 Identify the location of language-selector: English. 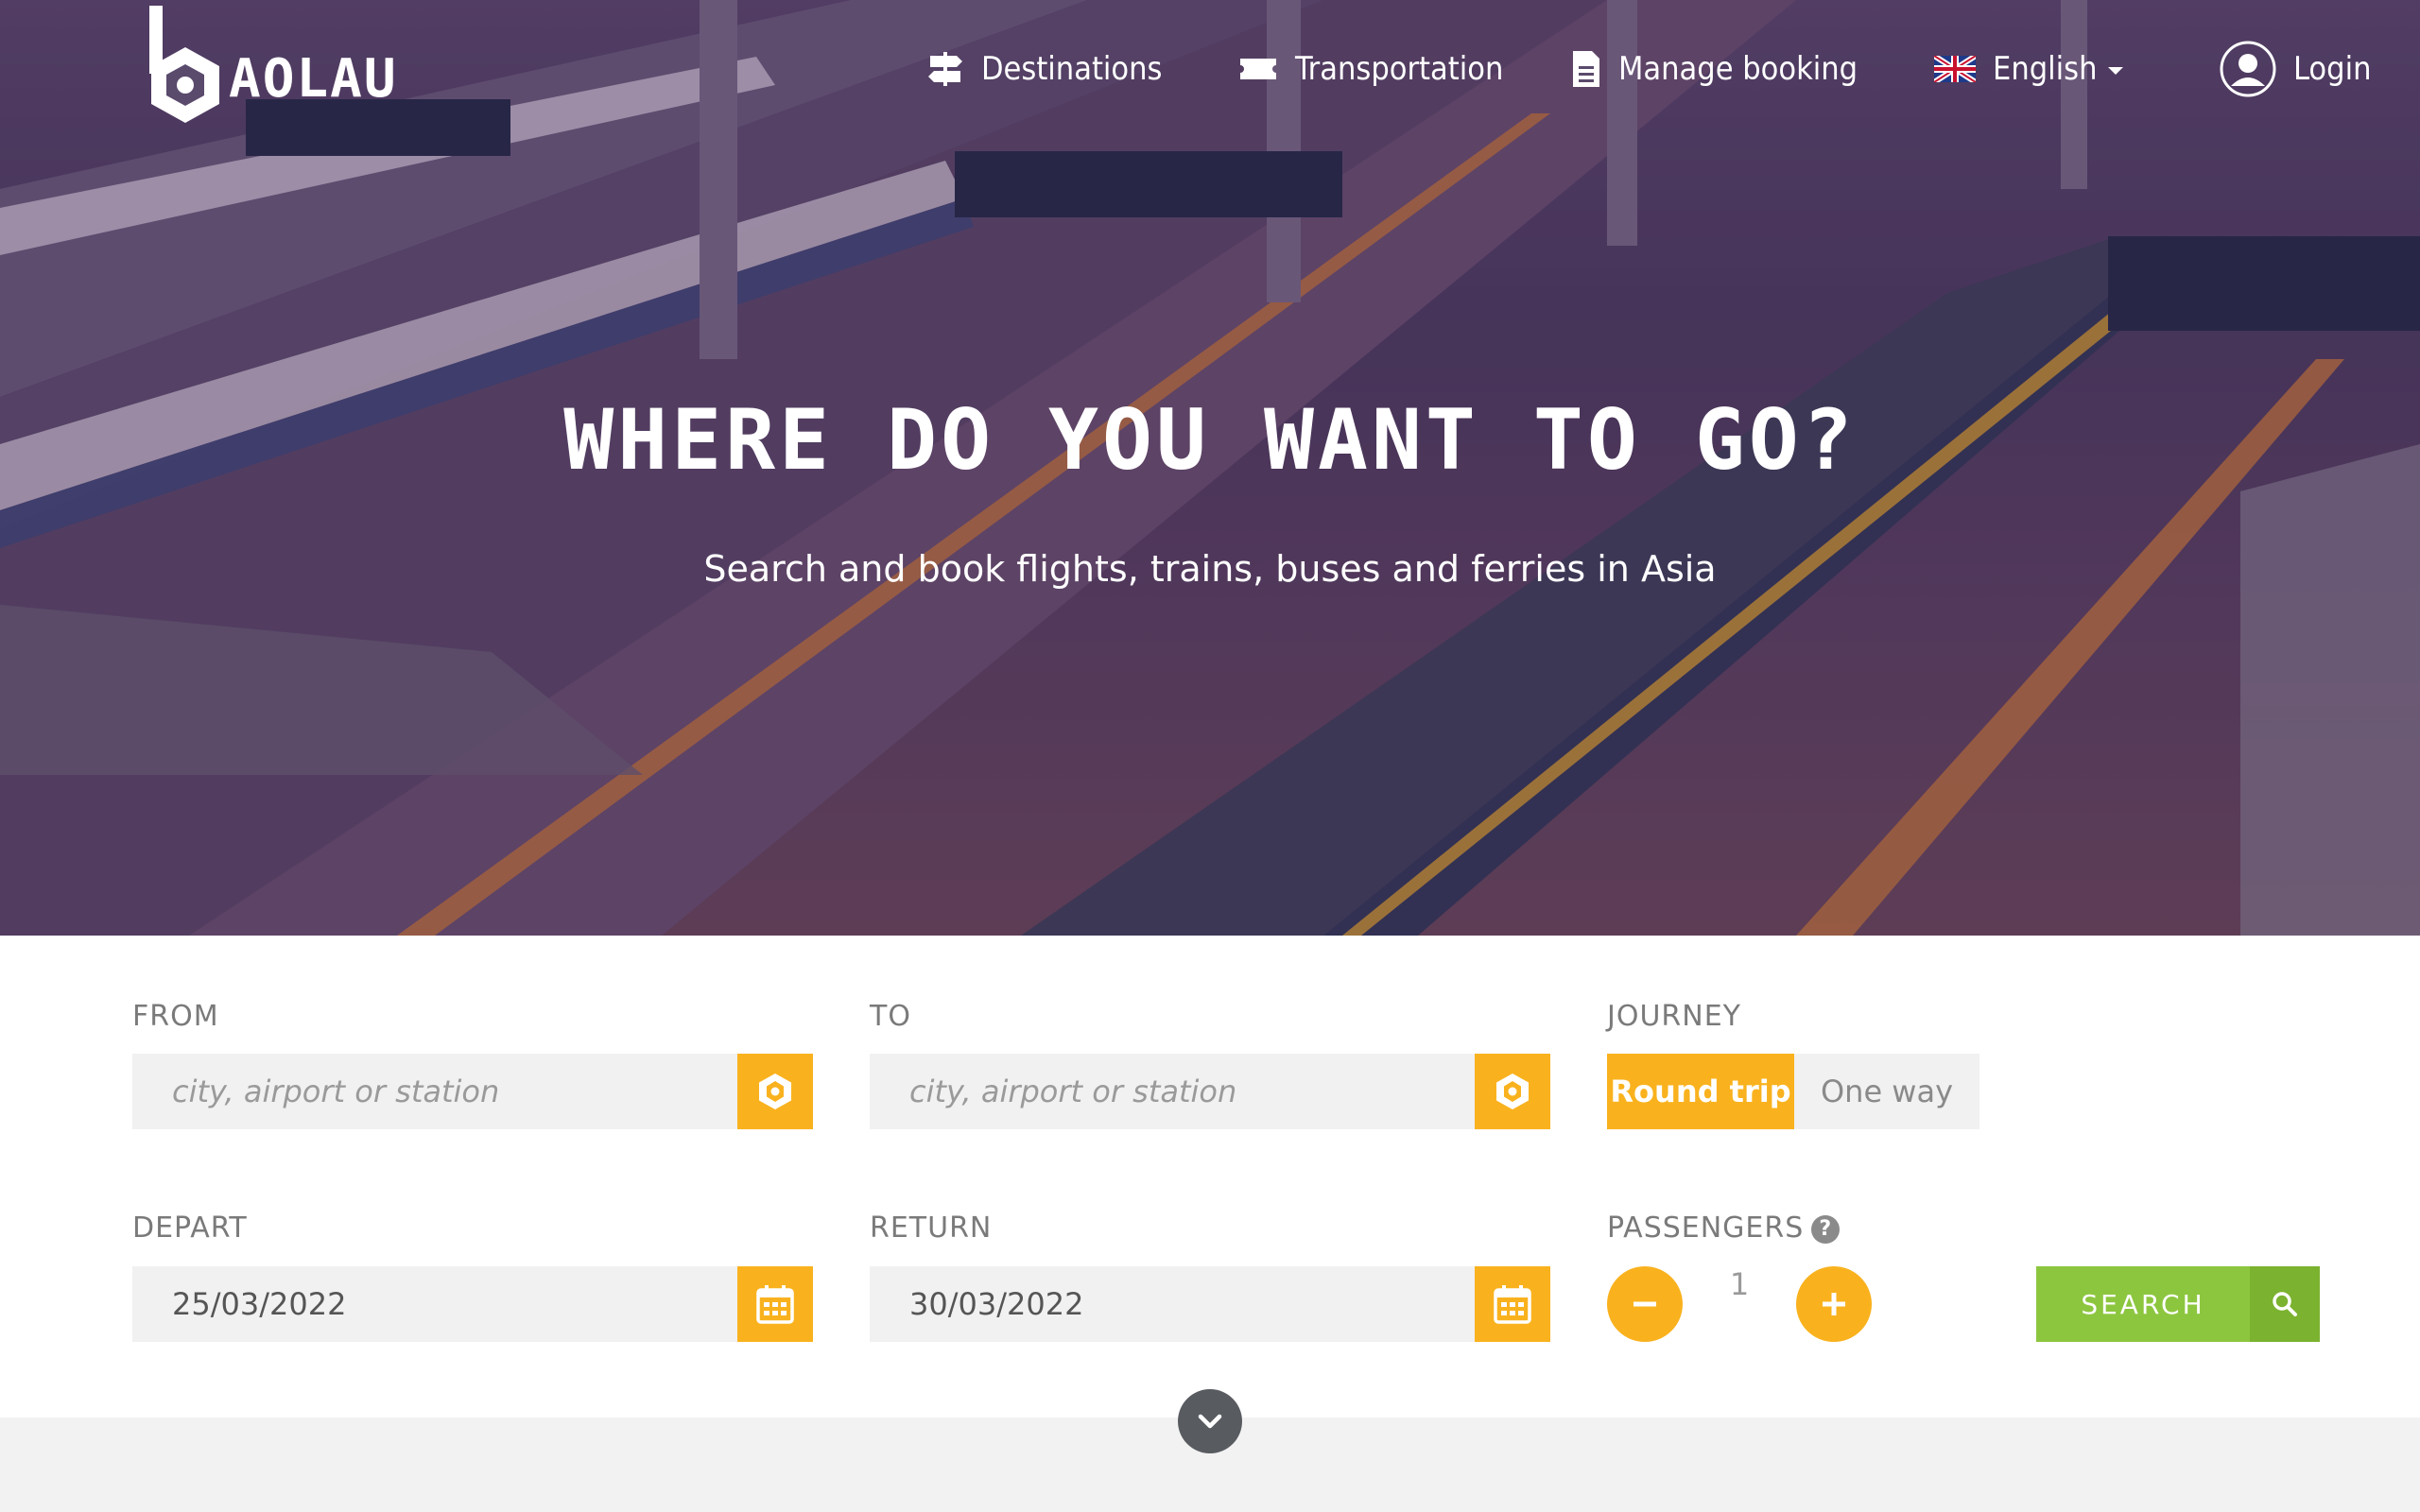
(2029, 69).